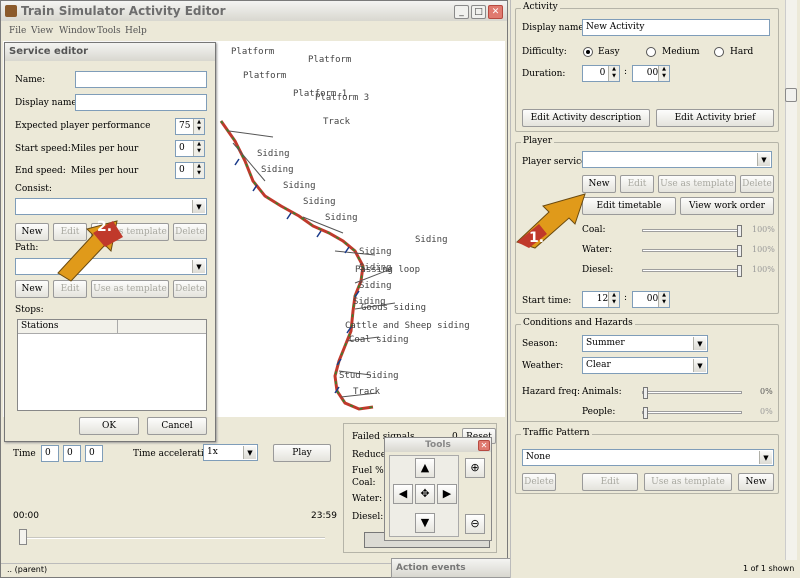  What do you see at coordinates (475, 468) in the screenshot?
I see `zoom-in-icon: ⊕` at bounding box center [475, 468].